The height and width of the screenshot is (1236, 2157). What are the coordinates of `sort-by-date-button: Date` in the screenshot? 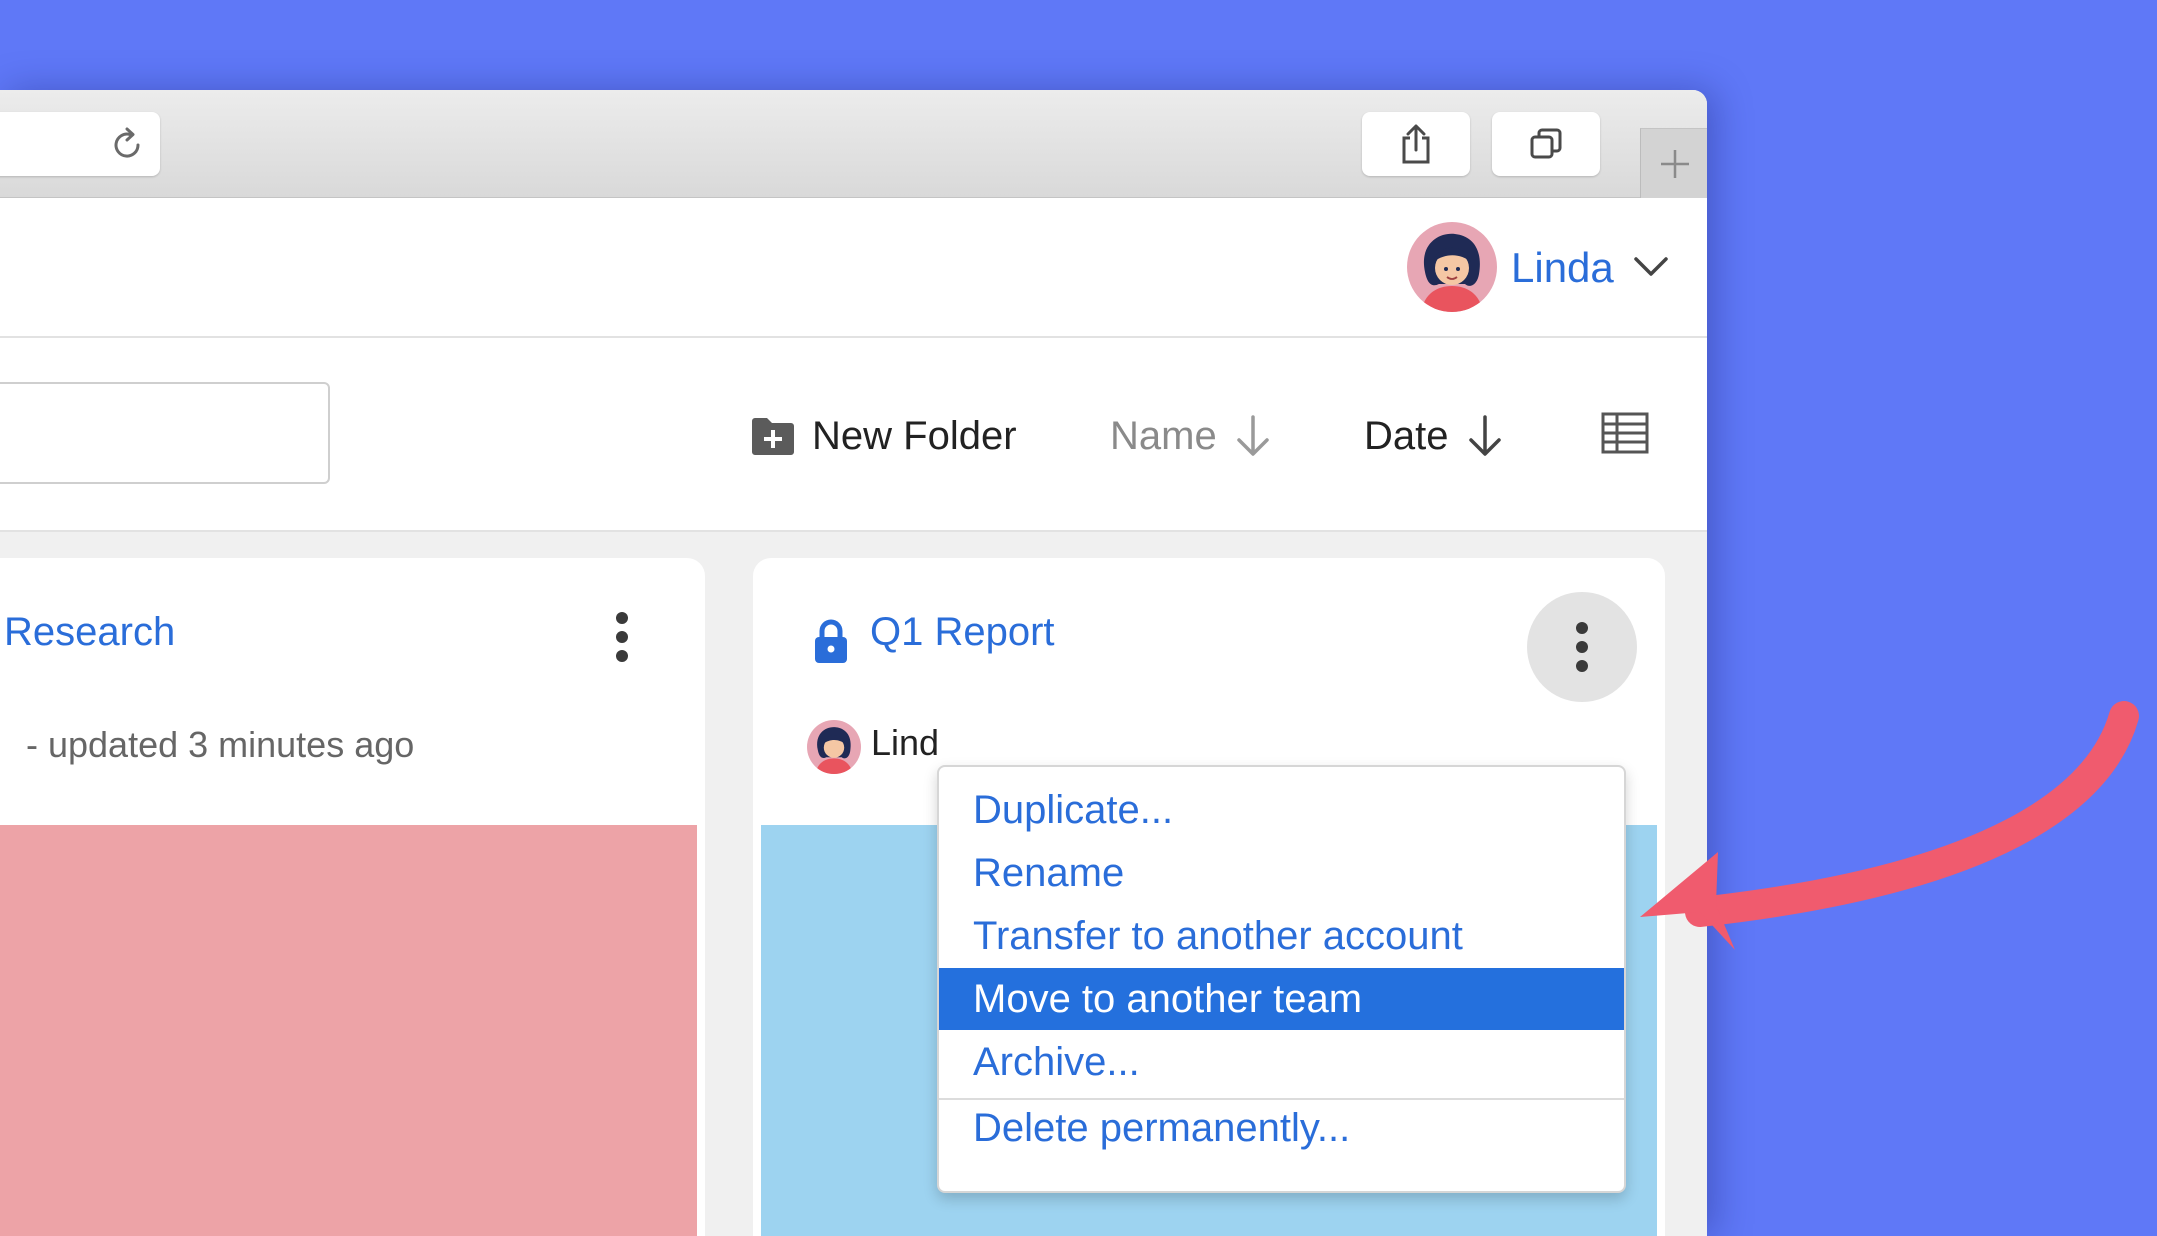 It's located at (1435, 436).